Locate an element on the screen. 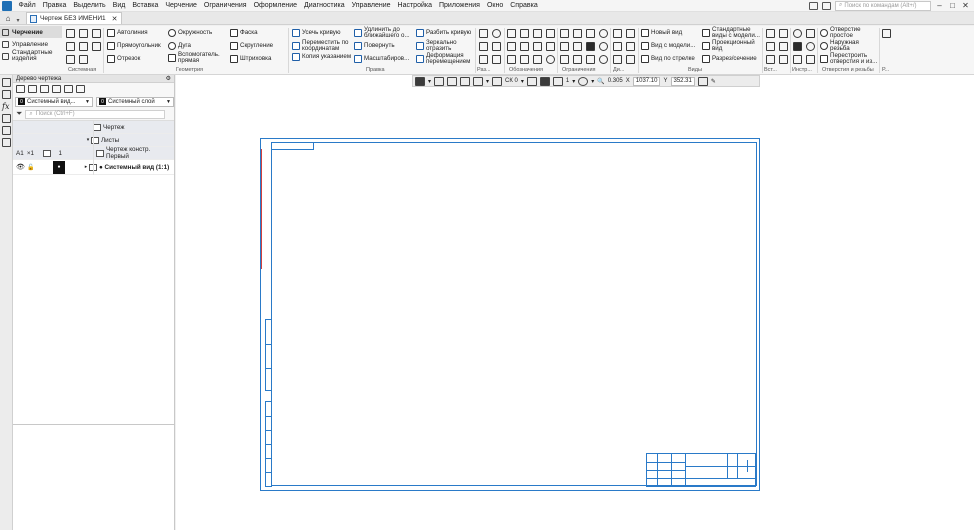 This screenshot has height=530, width=974. tool-trim-curve: Усечь кривую is located at coordinates (316, 33).